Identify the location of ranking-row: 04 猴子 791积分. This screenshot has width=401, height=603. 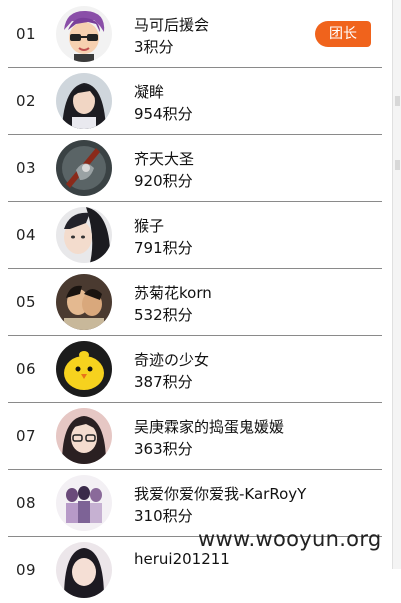
(196, 235).